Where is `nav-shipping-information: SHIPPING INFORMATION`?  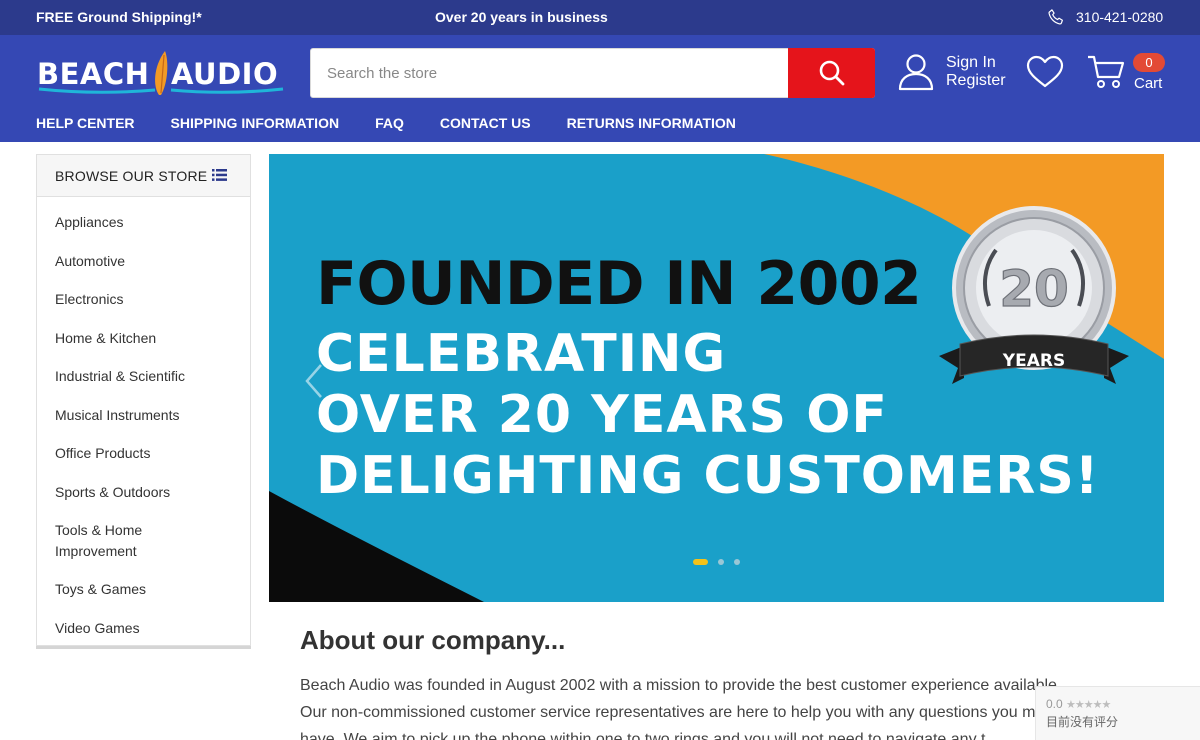 nav-shipping-information: SHIPPING INFORMATION is located at coordinates (255, 123).